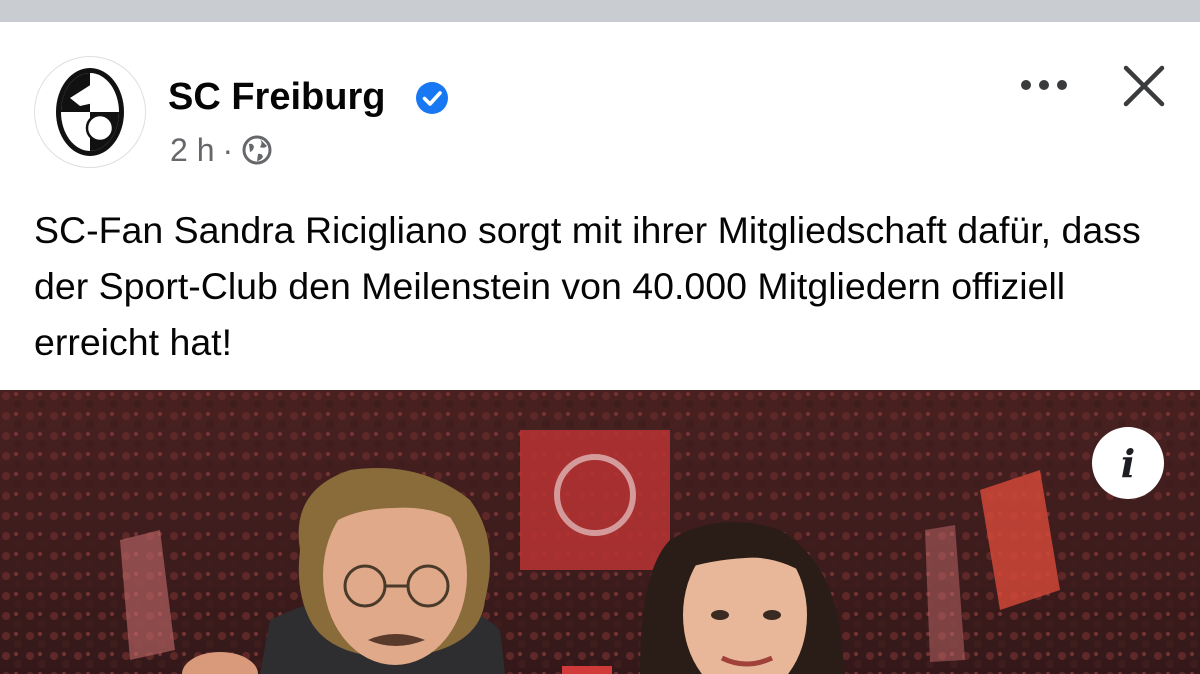 Image resolution: width=1200 pixels, height=674 pixels. I want to click on verified-badge-icon, so click(432, 98).